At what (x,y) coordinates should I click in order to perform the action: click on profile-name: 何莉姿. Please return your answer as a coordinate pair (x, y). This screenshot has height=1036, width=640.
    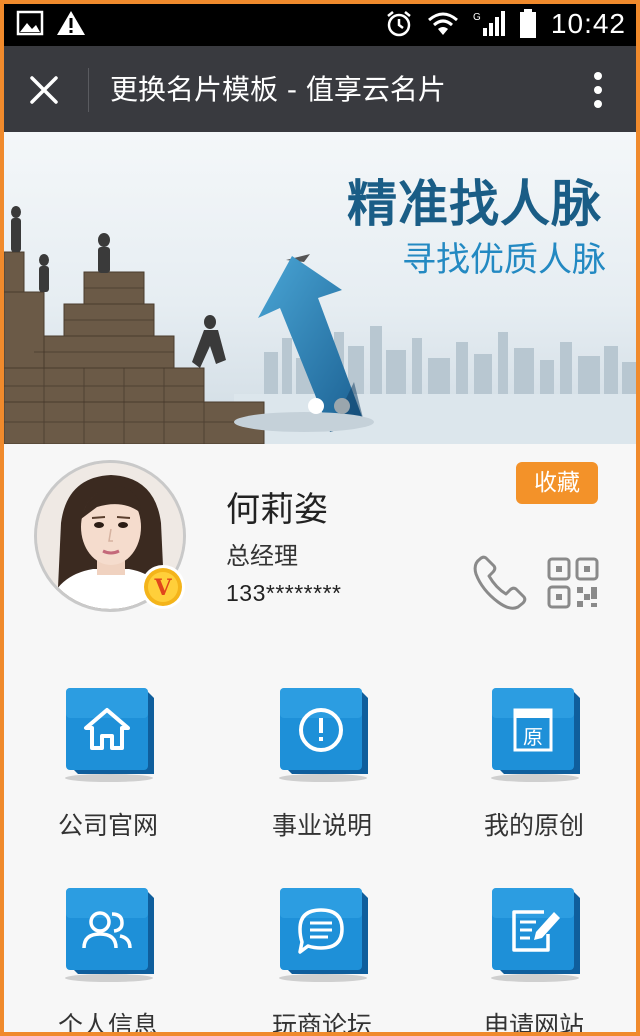
    Looking at the image, I should click on (277, 510).